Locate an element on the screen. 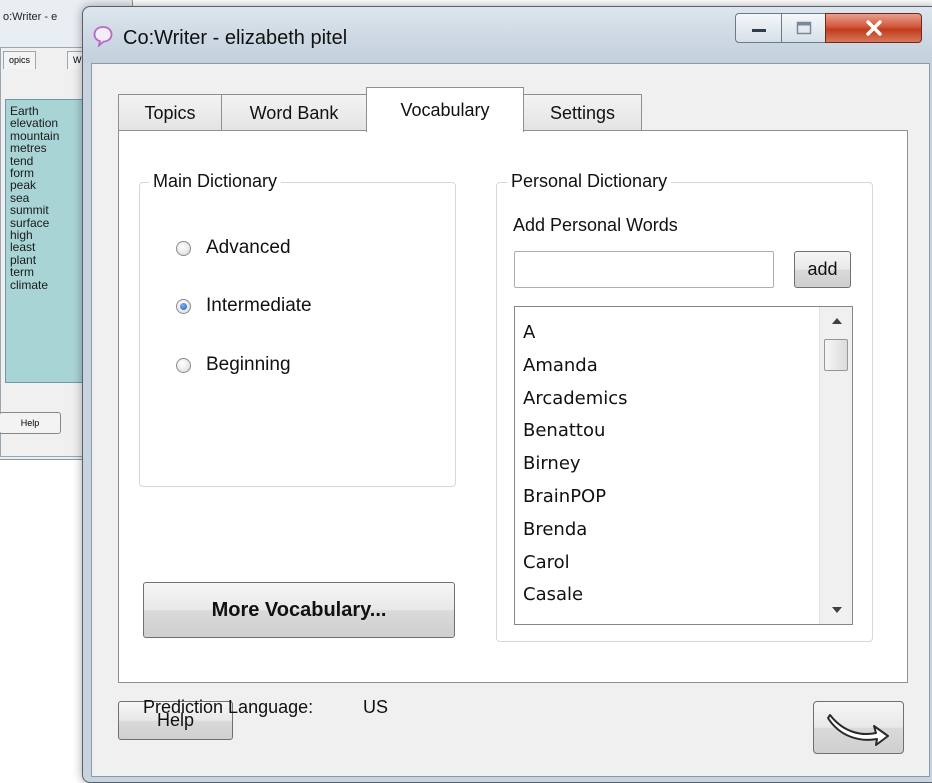 This screenshot has height=783, width=932. triangle-up-icon is located at coordinates (836, 321).